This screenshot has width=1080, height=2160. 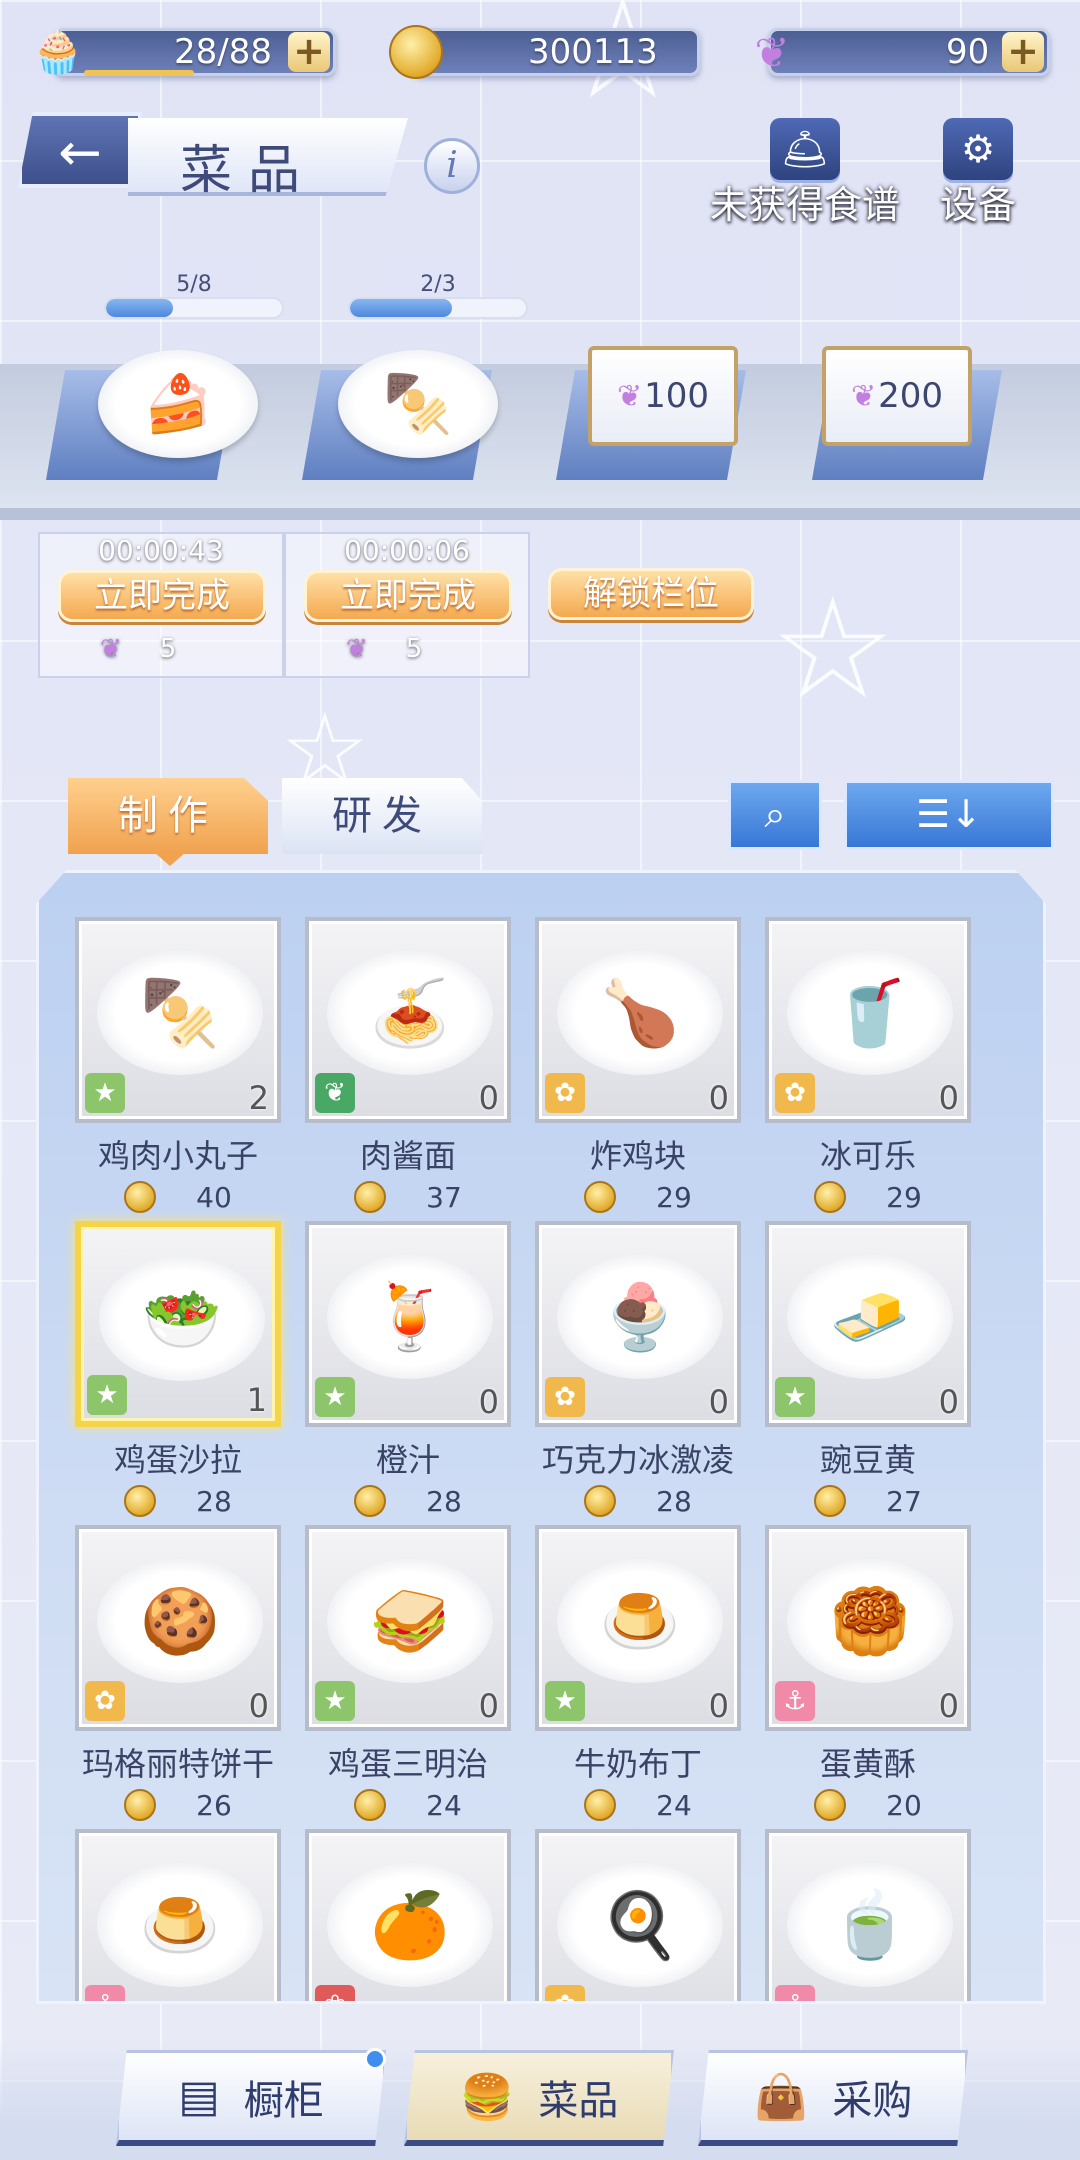 I want to click on cupcake-icon: 🧁, so click(x=58, y=51).